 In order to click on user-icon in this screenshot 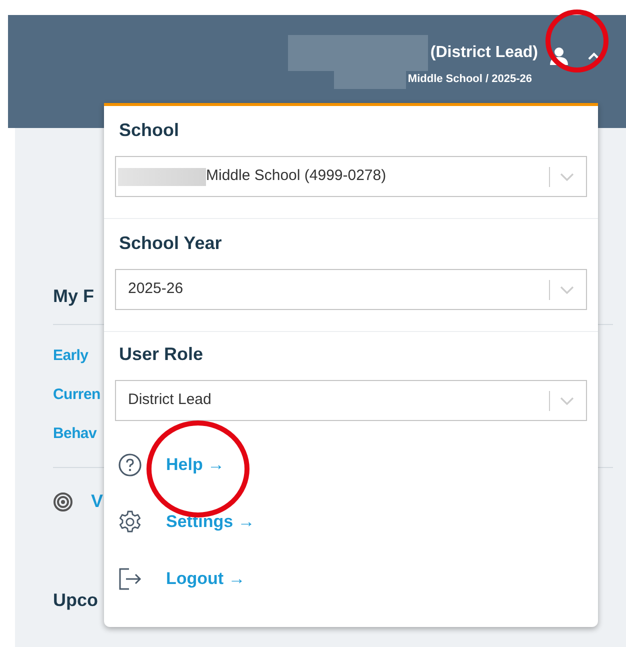, I will do `click(559, 56)`.